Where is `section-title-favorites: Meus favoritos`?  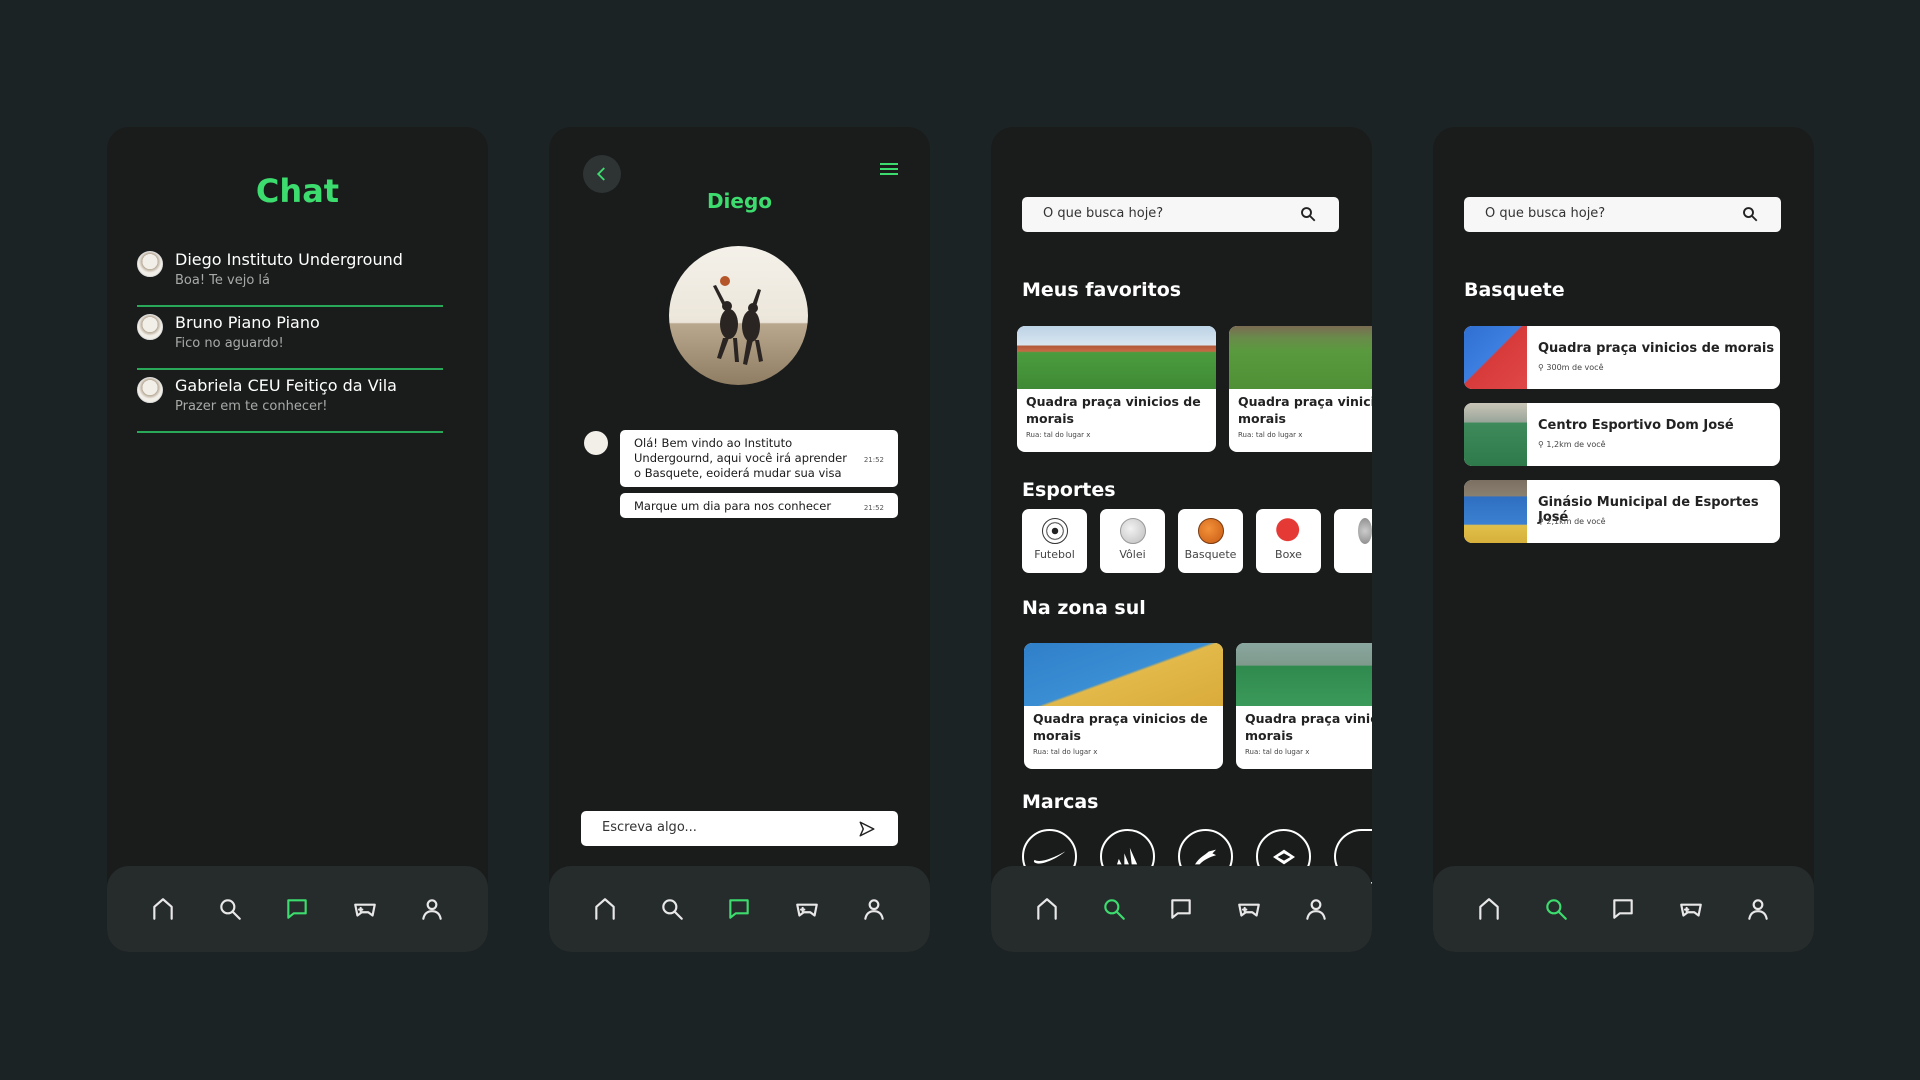
section-title-favorites: Meus favoritos is located at coordinates (1102, 290).